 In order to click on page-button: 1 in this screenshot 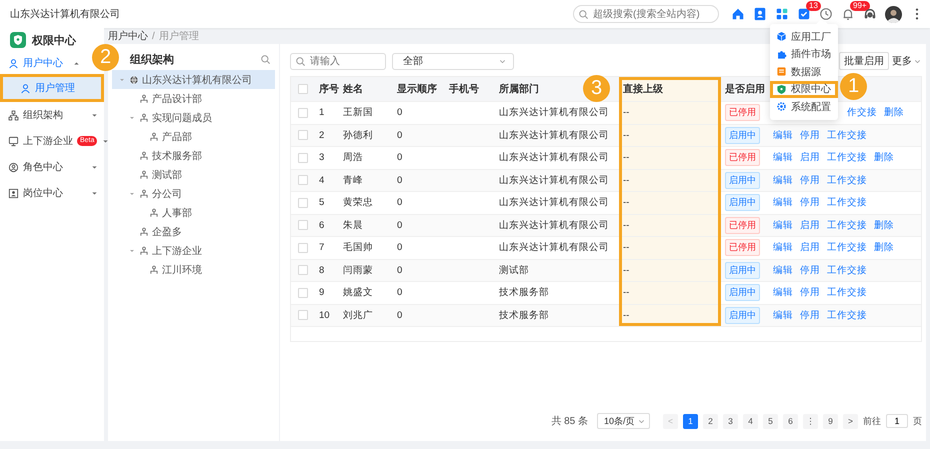, I will do `click(690, 421)`.